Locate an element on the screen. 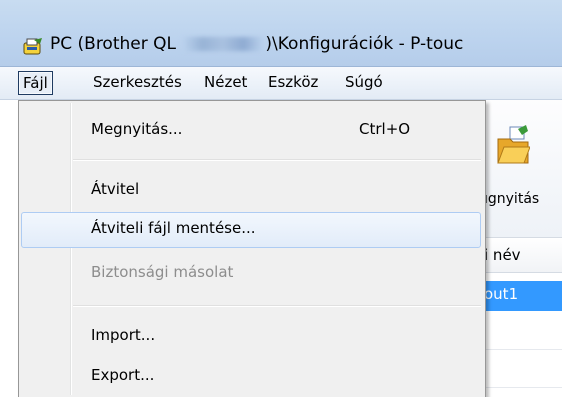 This screenshot has width=562, height=397. menu-item-transfer: Átvitel is located at coordinates (251, 190).